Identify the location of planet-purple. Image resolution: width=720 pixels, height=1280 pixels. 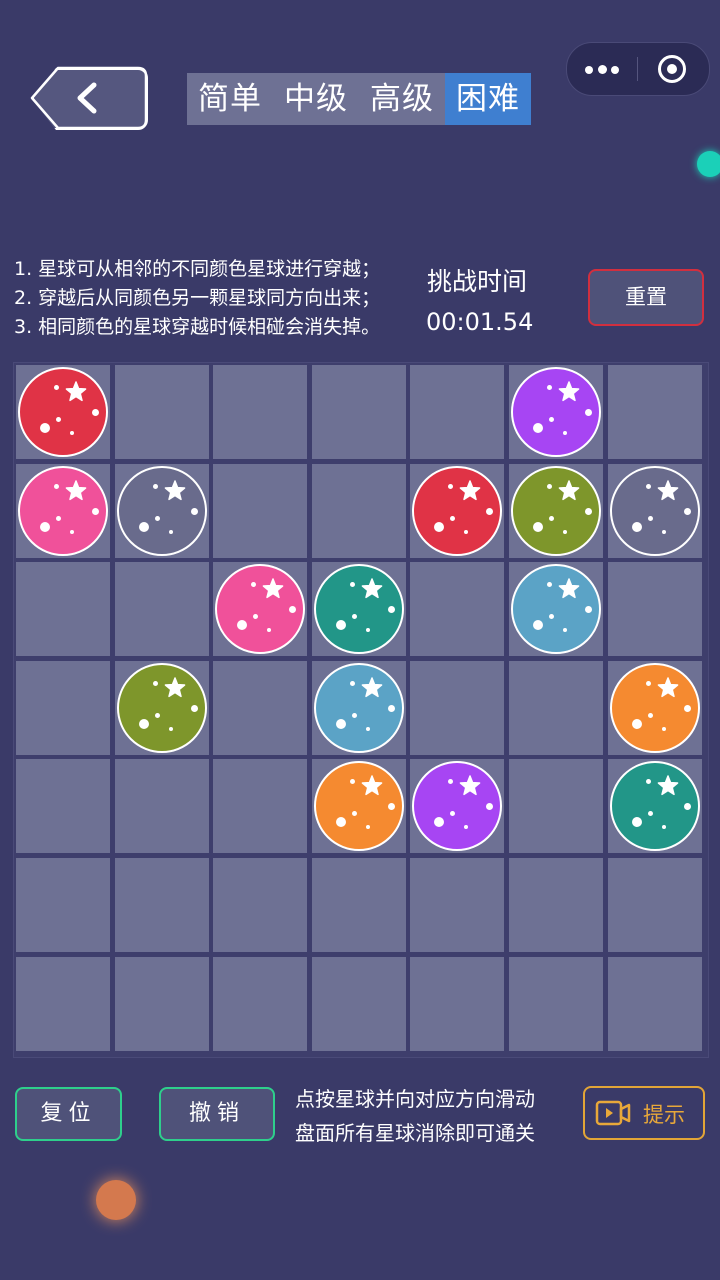
(556, 412).